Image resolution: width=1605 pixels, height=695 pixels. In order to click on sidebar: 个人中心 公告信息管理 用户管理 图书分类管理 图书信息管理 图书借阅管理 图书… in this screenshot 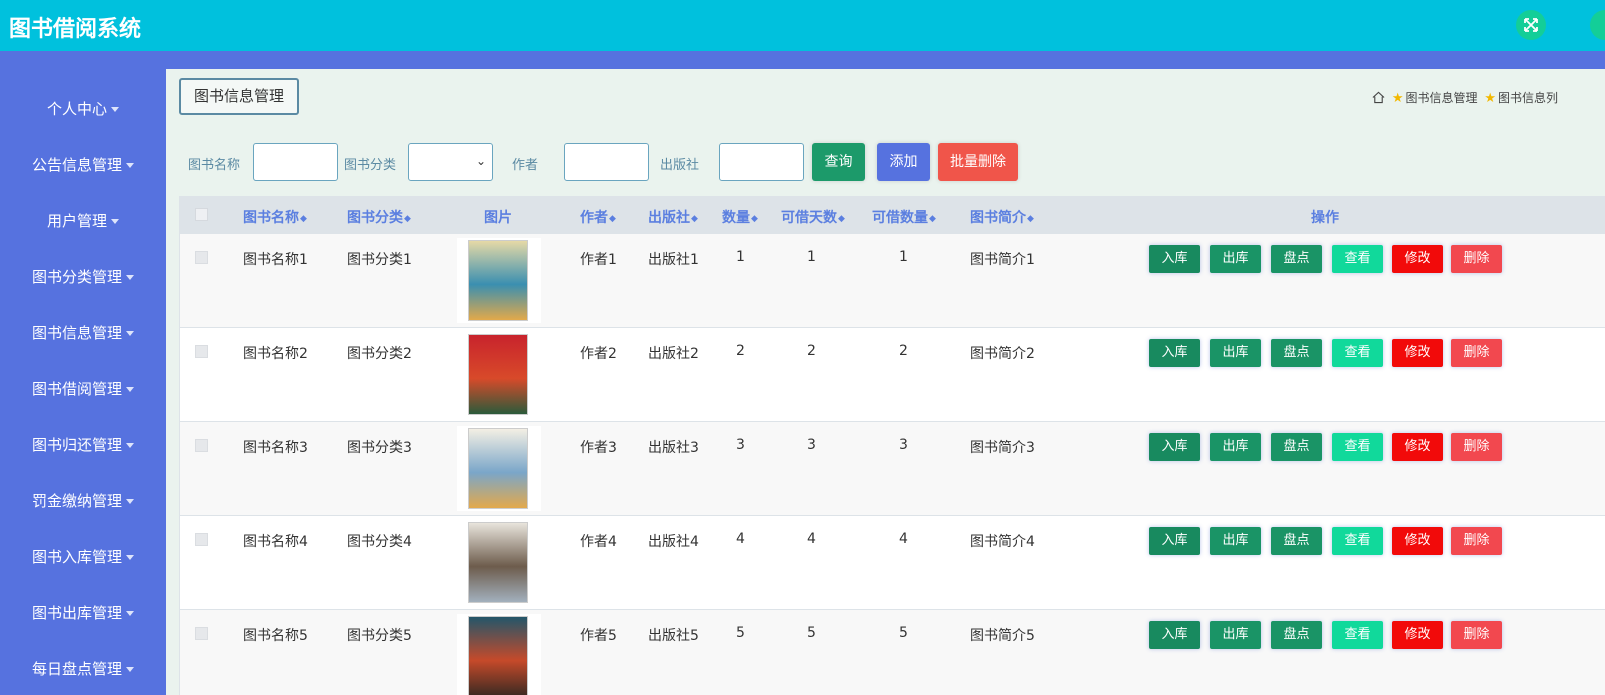, I will do `click(83, 373)`.